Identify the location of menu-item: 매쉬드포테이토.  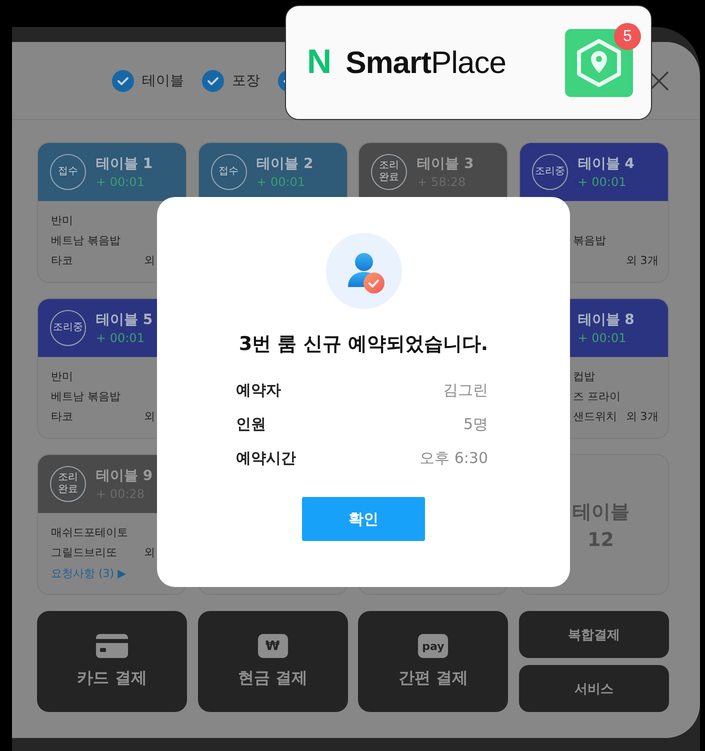
(89, 532).